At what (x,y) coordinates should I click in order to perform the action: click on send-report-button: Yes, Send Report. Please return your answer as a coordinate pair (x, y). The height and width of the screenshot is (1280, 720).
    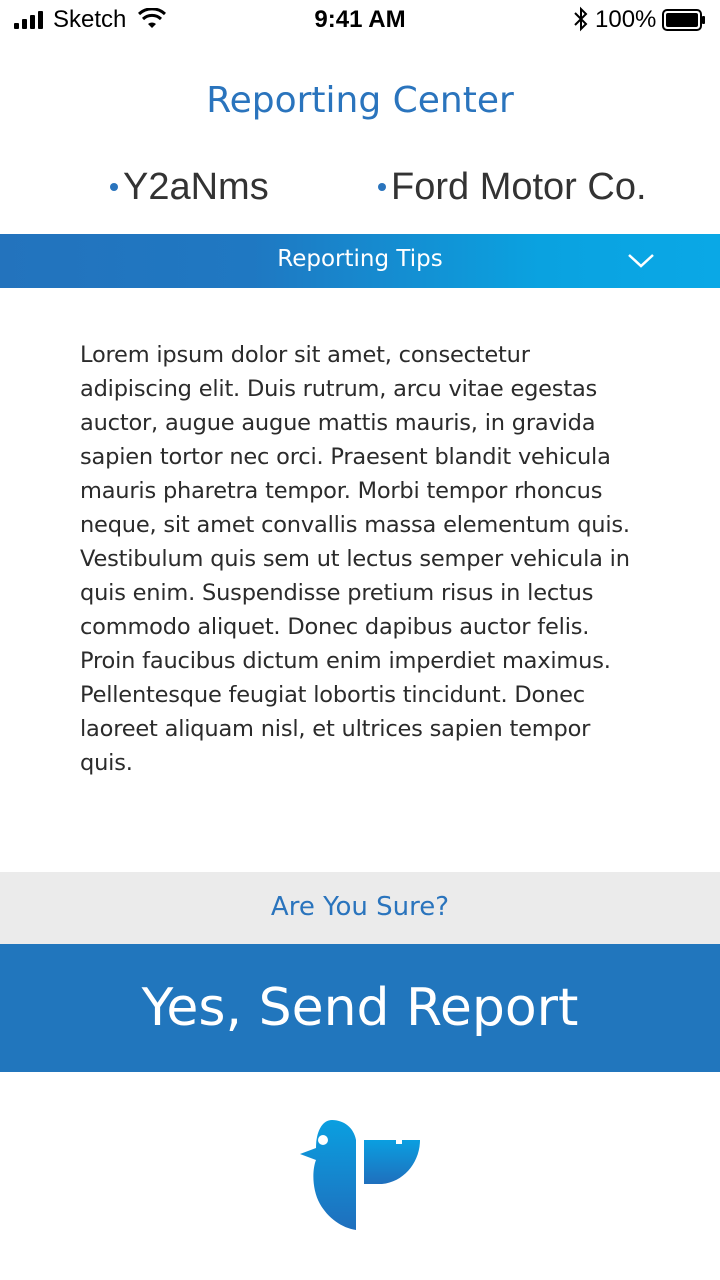
    Looking at the image, I should click on (360, 1008).